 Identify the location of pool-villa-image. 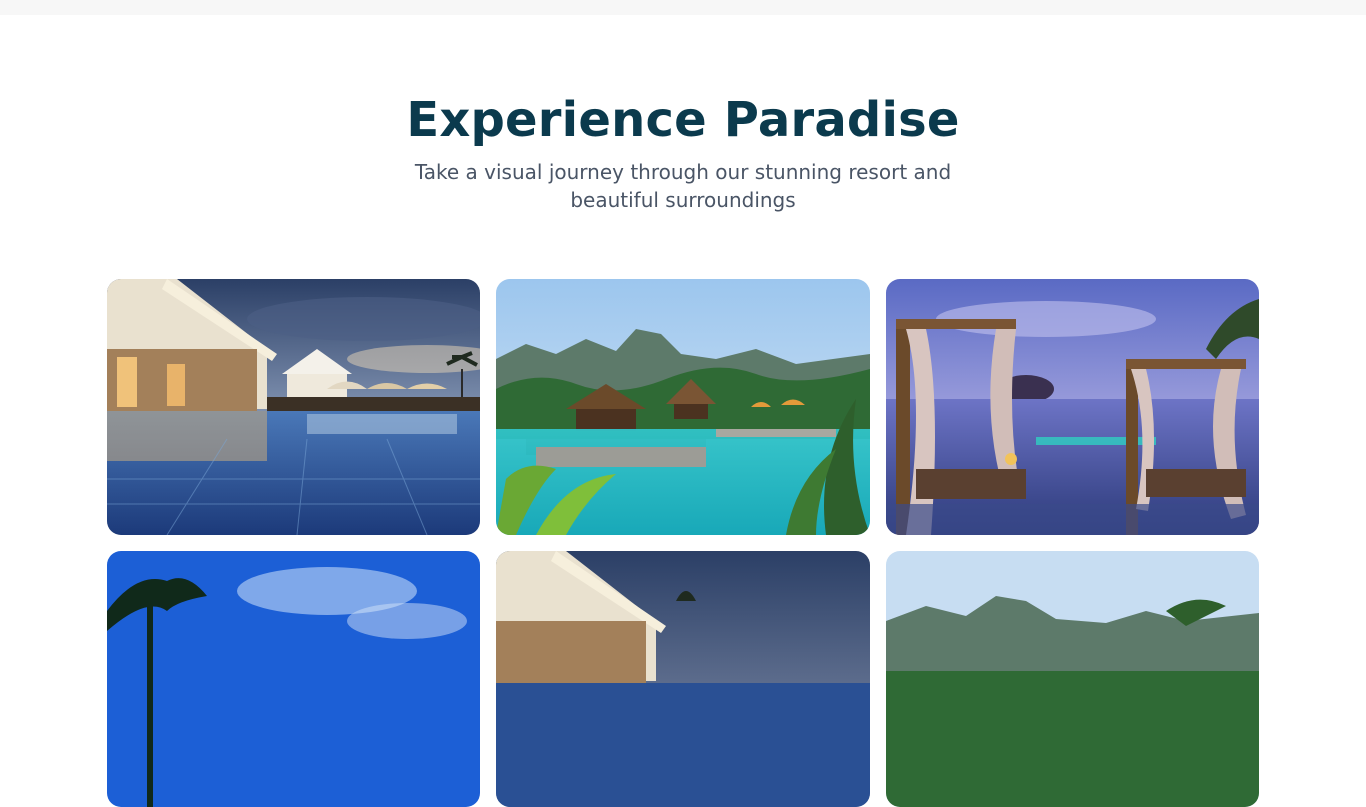
(293, 407).